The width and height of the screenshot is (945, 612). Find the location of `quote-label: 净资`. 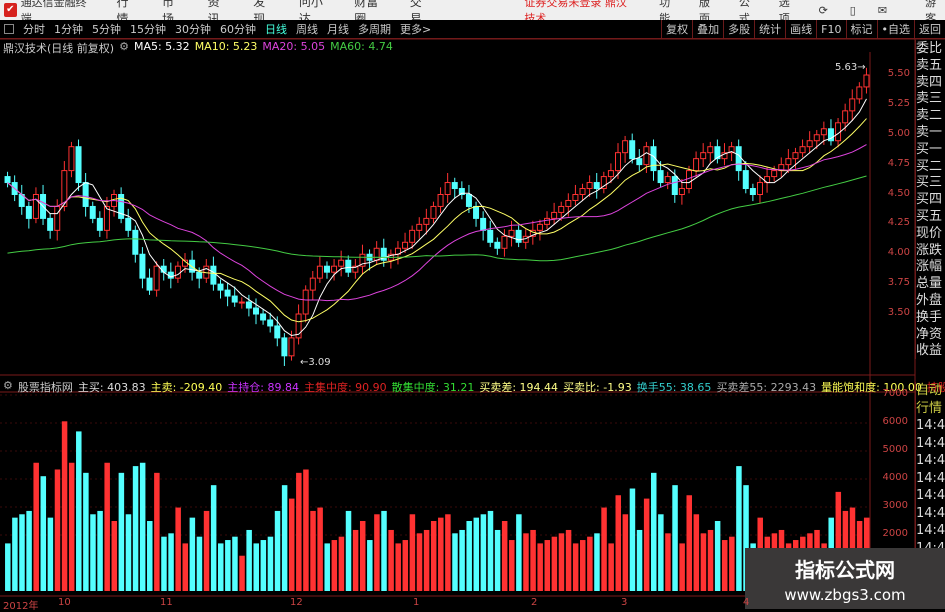

quote-label: 净资 is located at coordinates (929, 334).